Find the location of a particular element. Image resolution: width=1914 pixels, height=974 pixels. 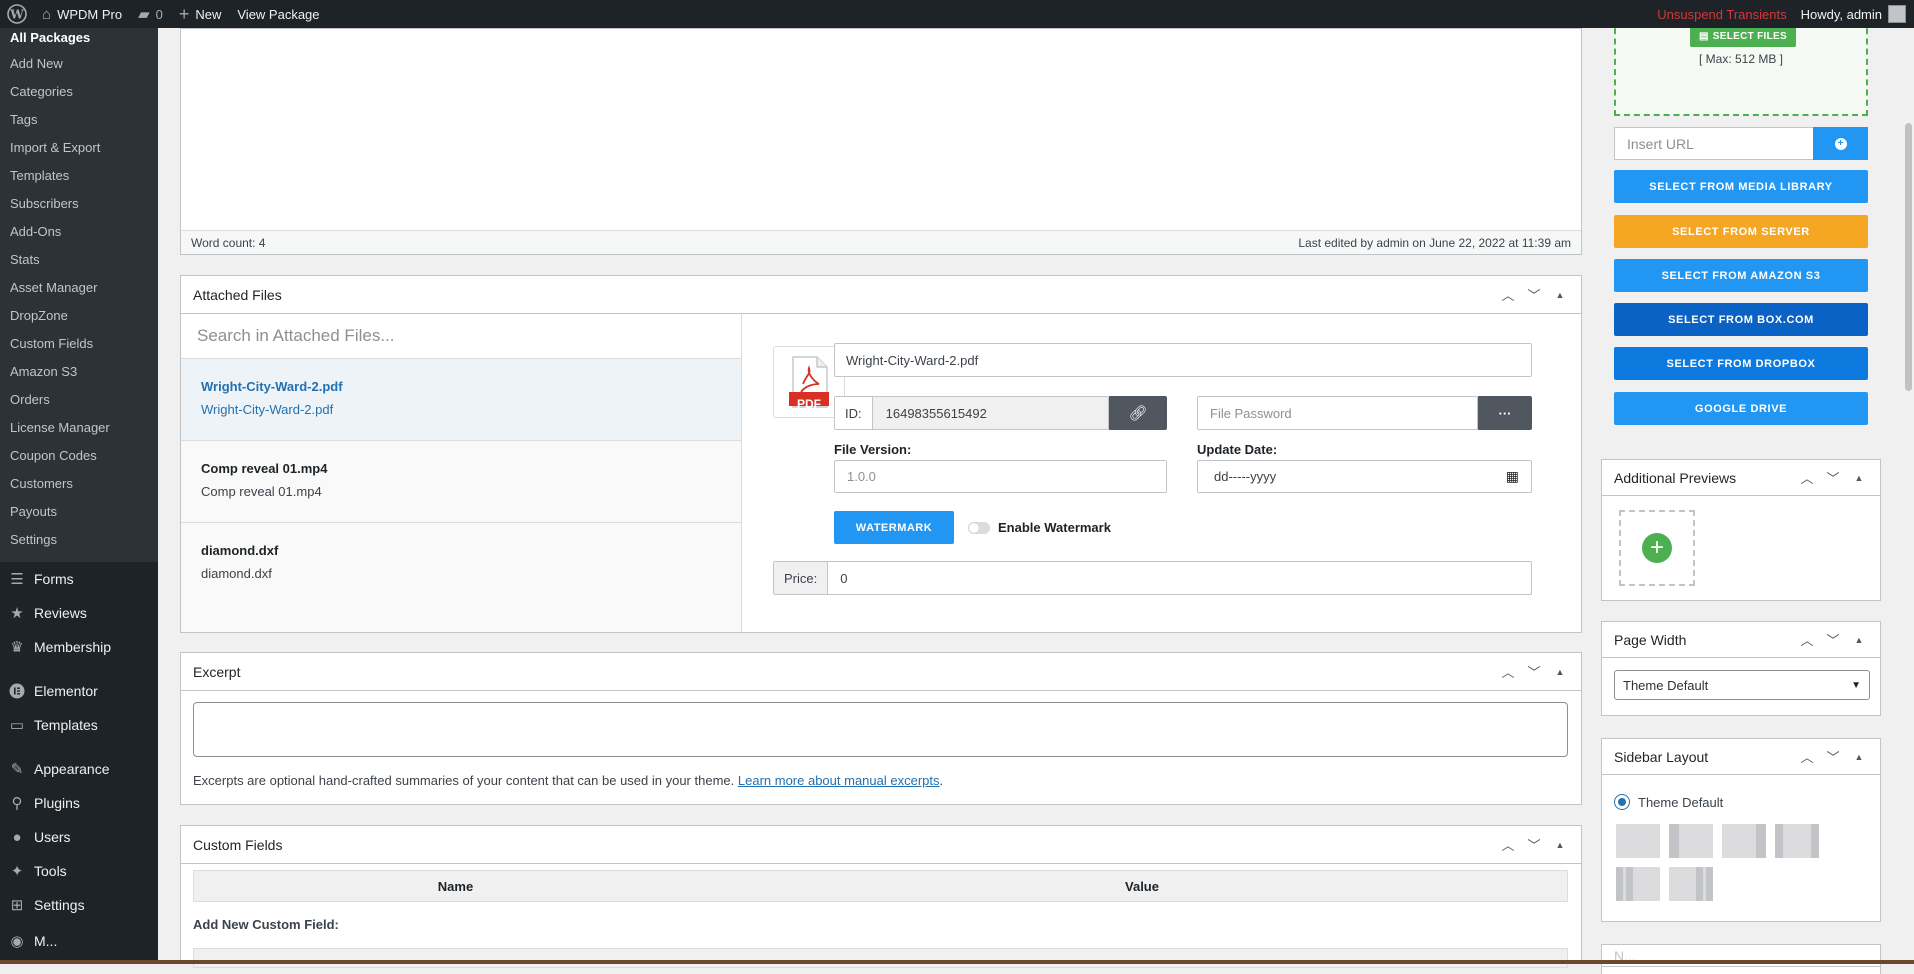

submenu-tags: Tags is located at coordinates (79, 120).